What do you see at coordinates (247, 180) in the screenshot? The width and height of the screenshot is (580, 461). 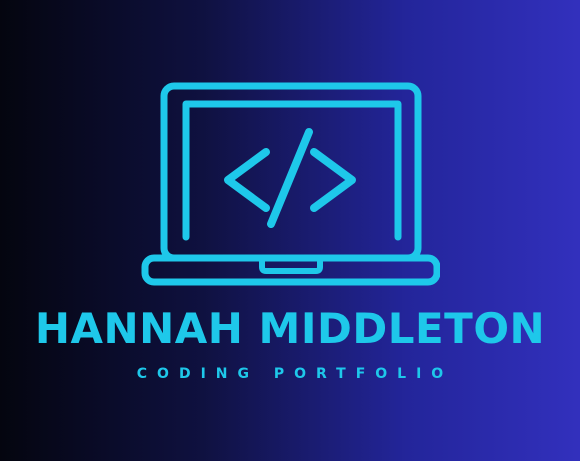 I see `left-angle-bracket` at bounding box center [247, 180].